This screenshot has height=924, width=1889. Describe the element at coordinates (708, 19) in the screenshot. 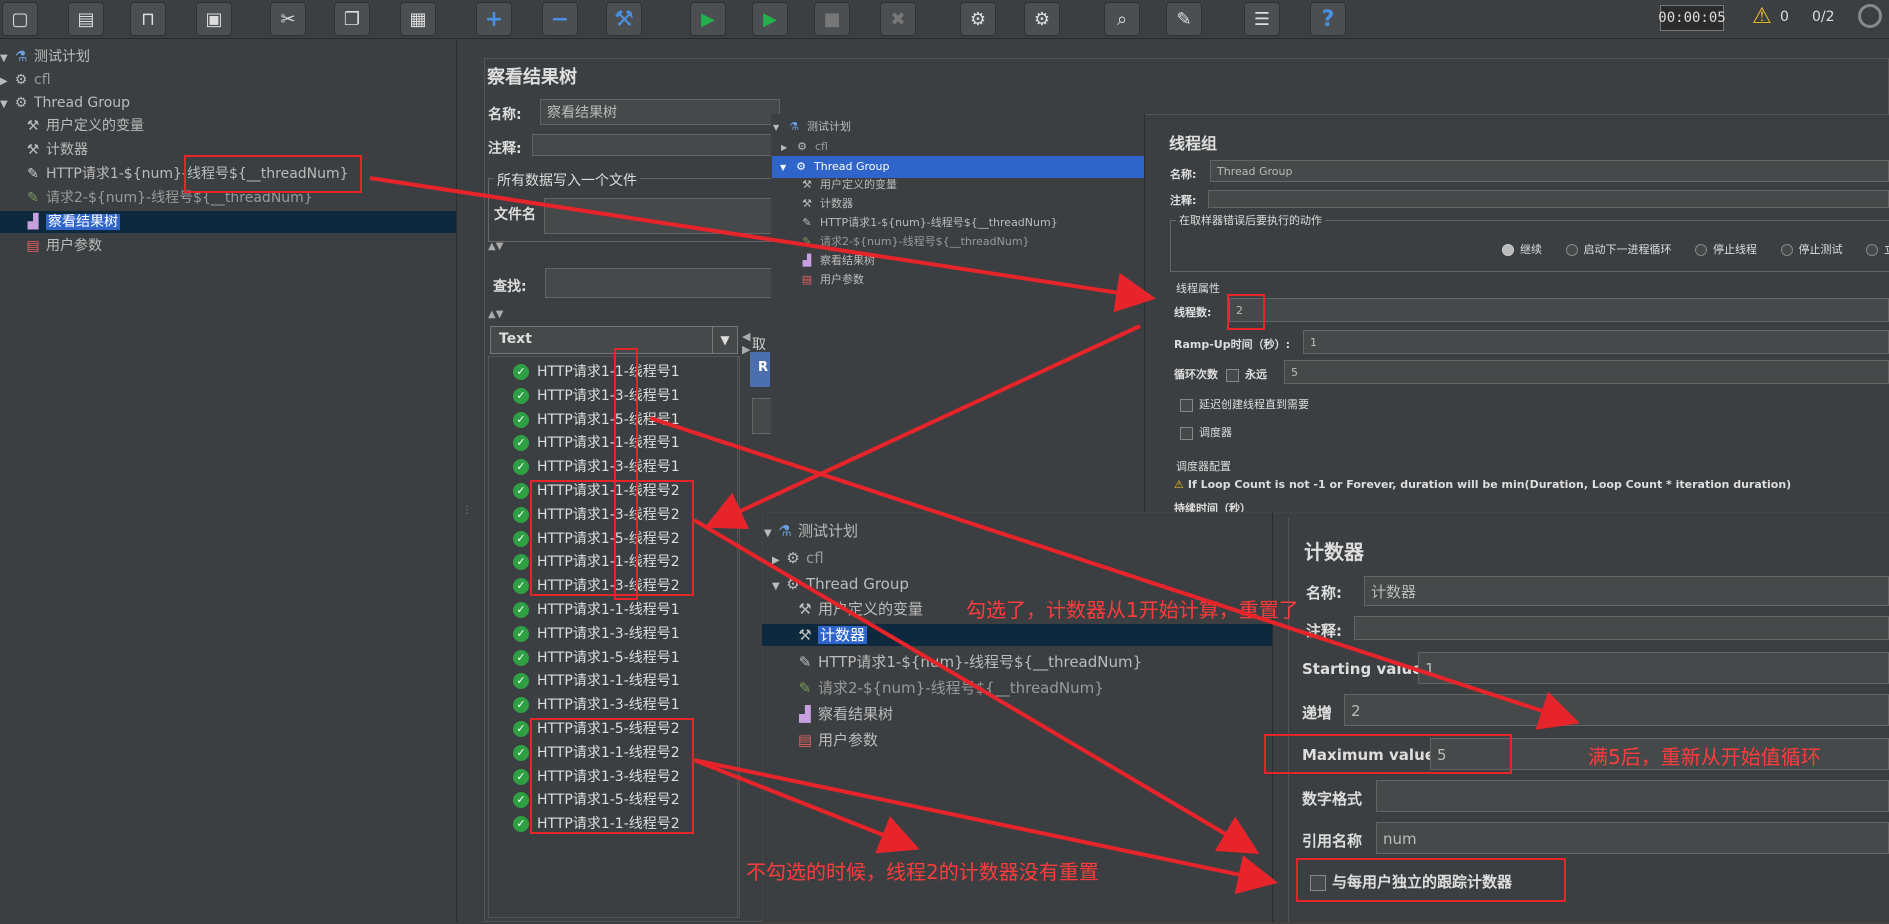

I see `start-icon: ▶` at that location.